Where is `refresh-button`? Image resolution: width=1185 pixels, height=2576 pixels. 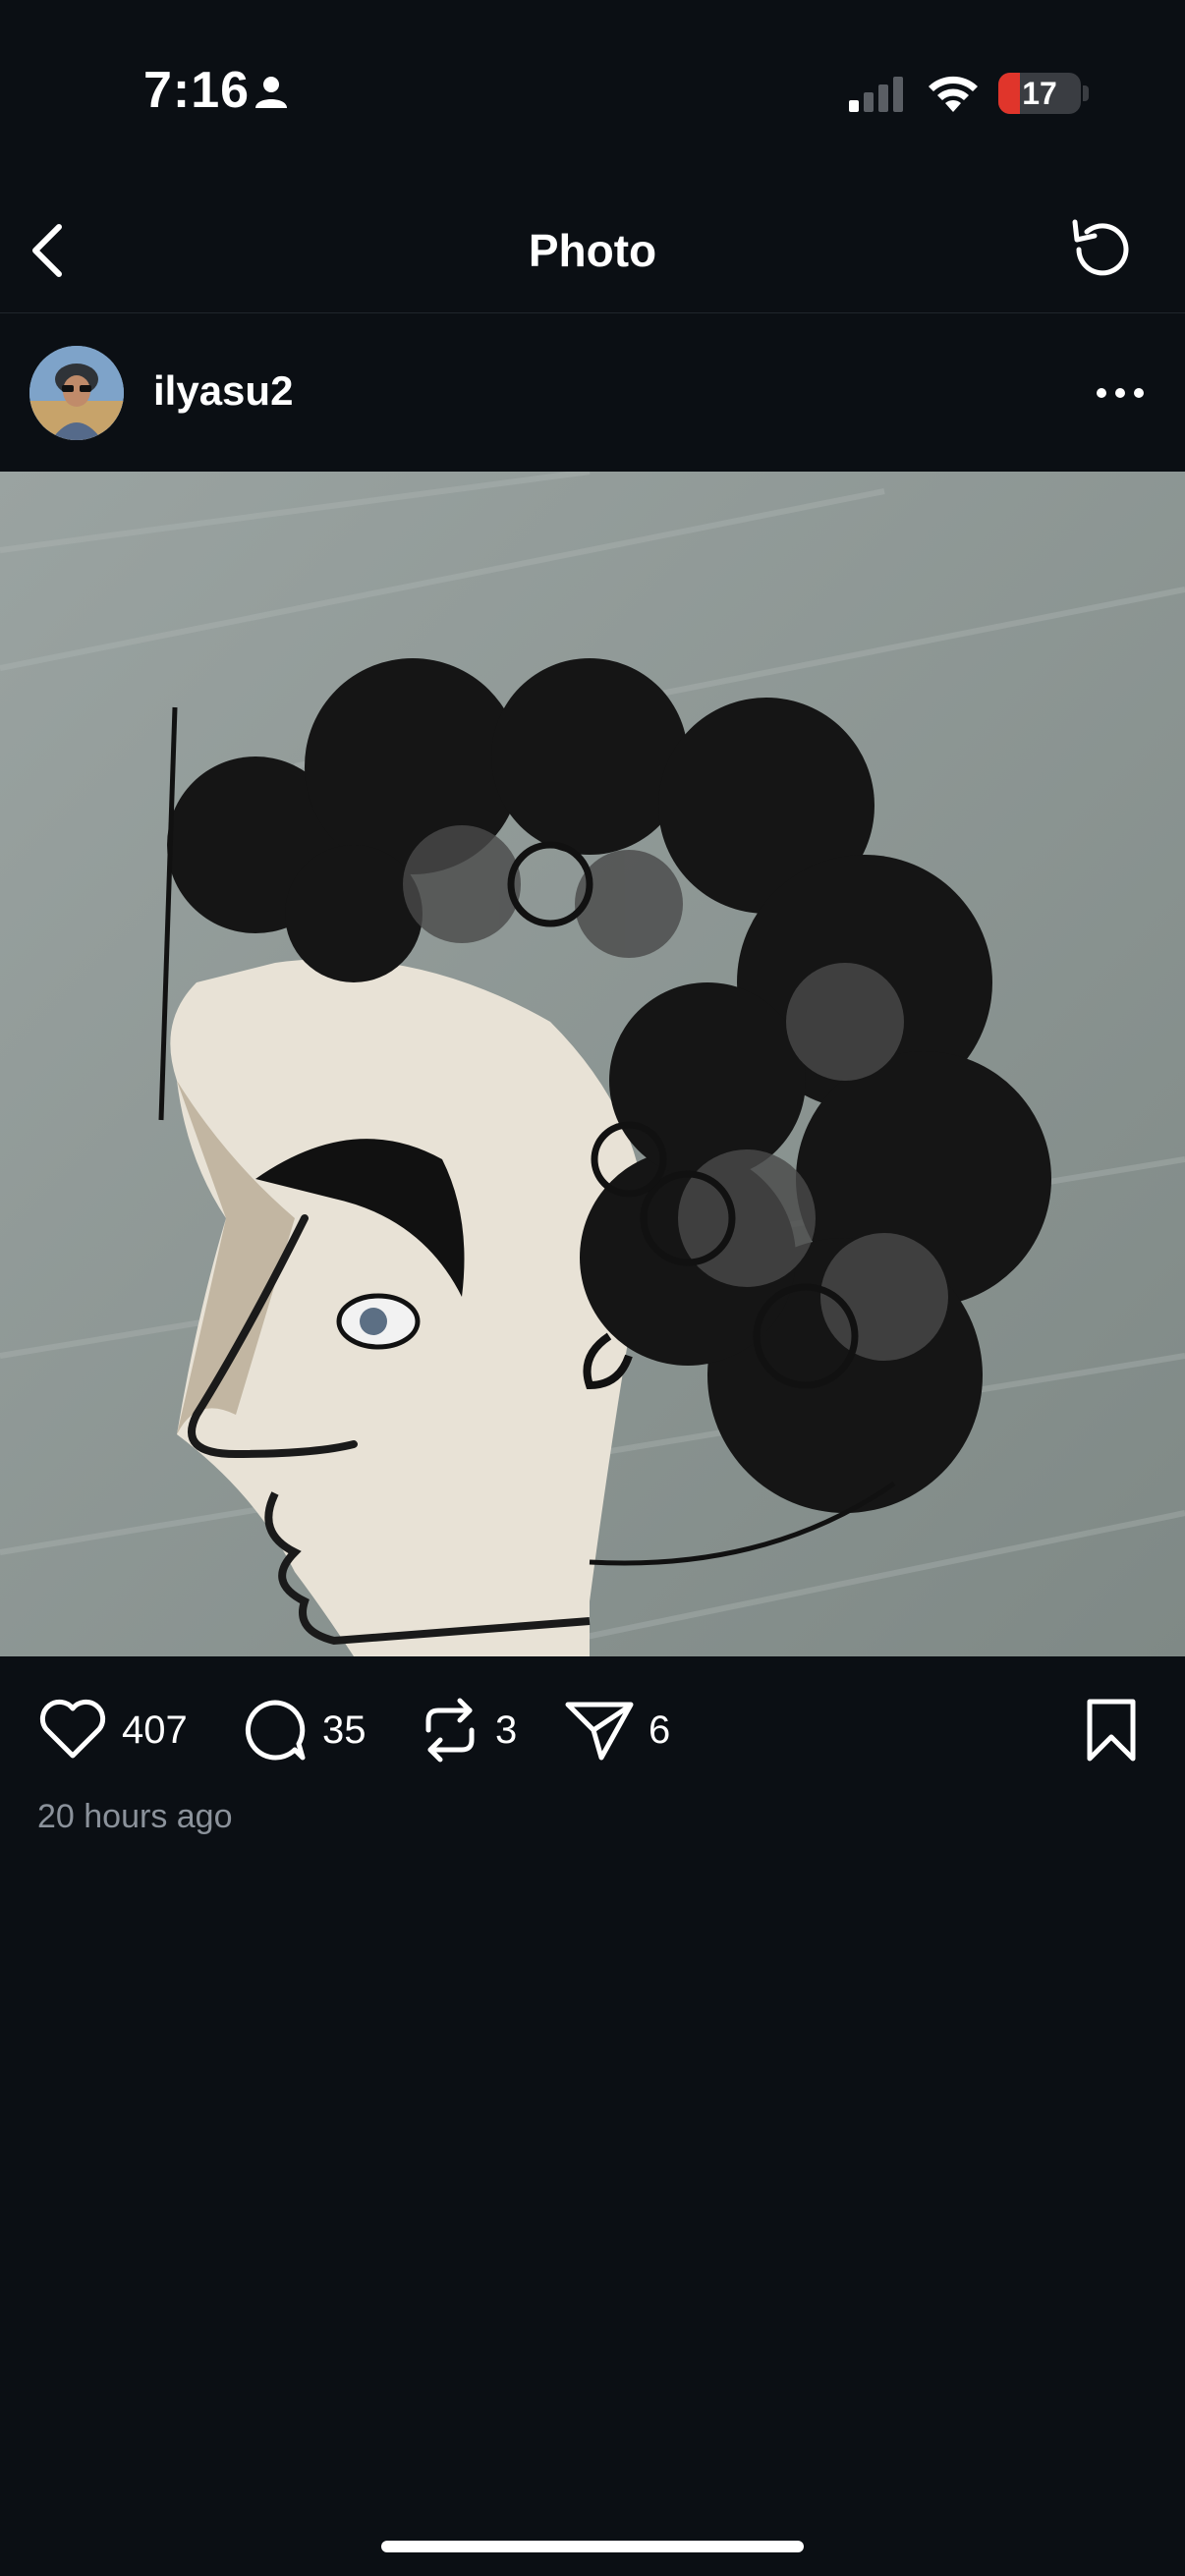 refresh-button is located at coordinates (1100, 249).